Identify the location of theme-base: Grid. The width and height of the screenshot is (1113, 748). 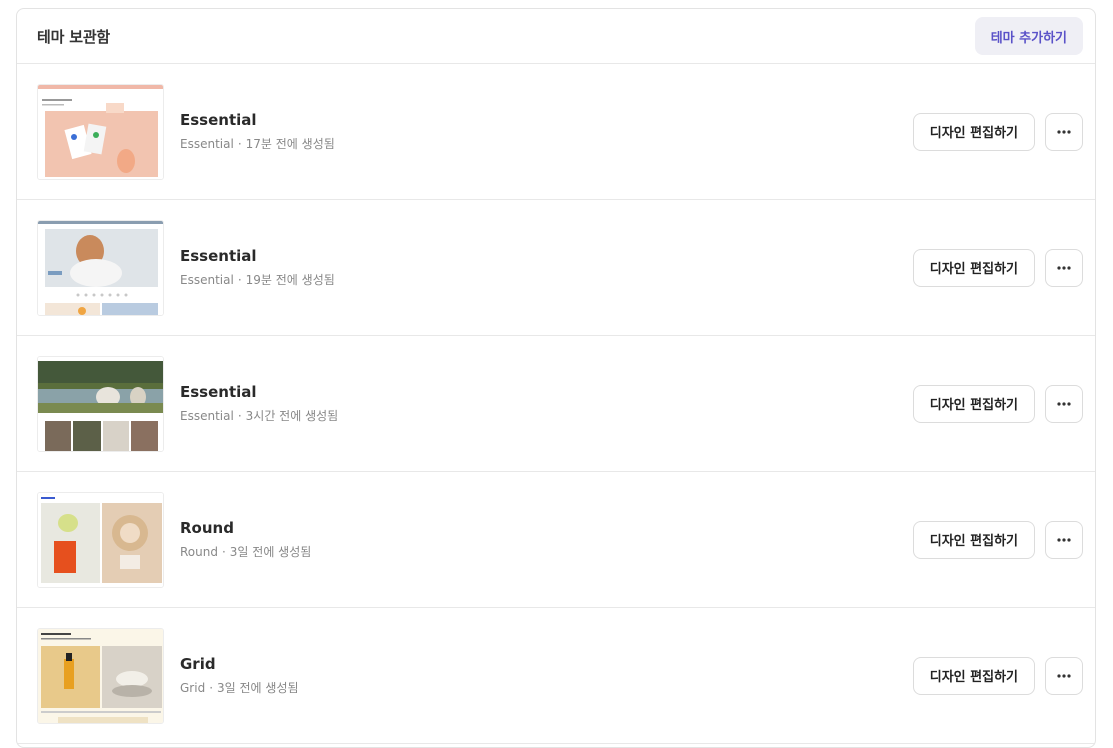
(193, 688).